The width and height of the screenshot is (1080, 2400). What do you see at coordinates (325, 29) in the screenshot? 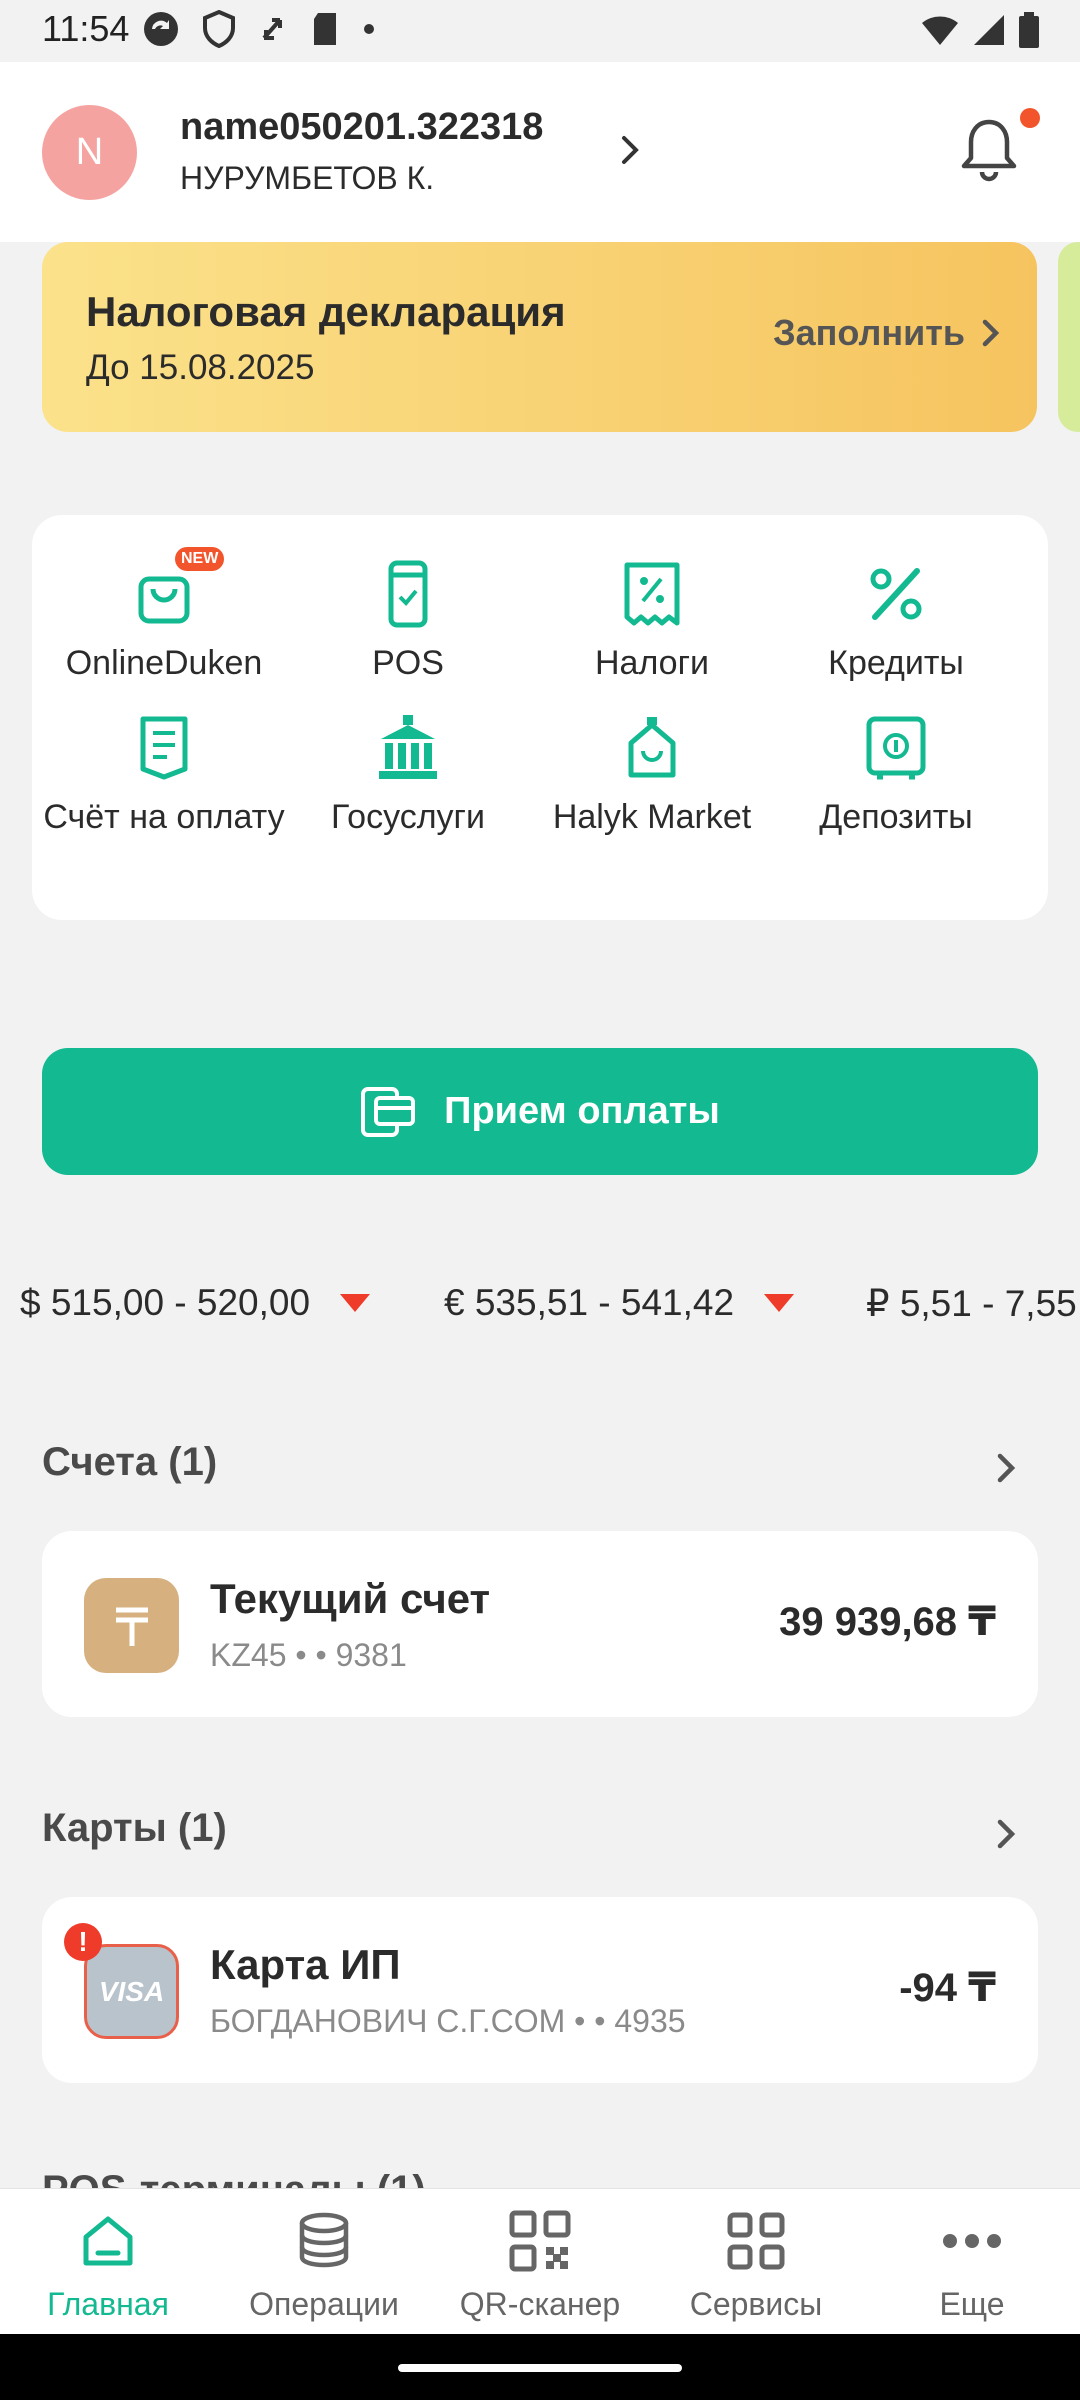
I see `sd-card-icon` at bounding box center [325, 29].